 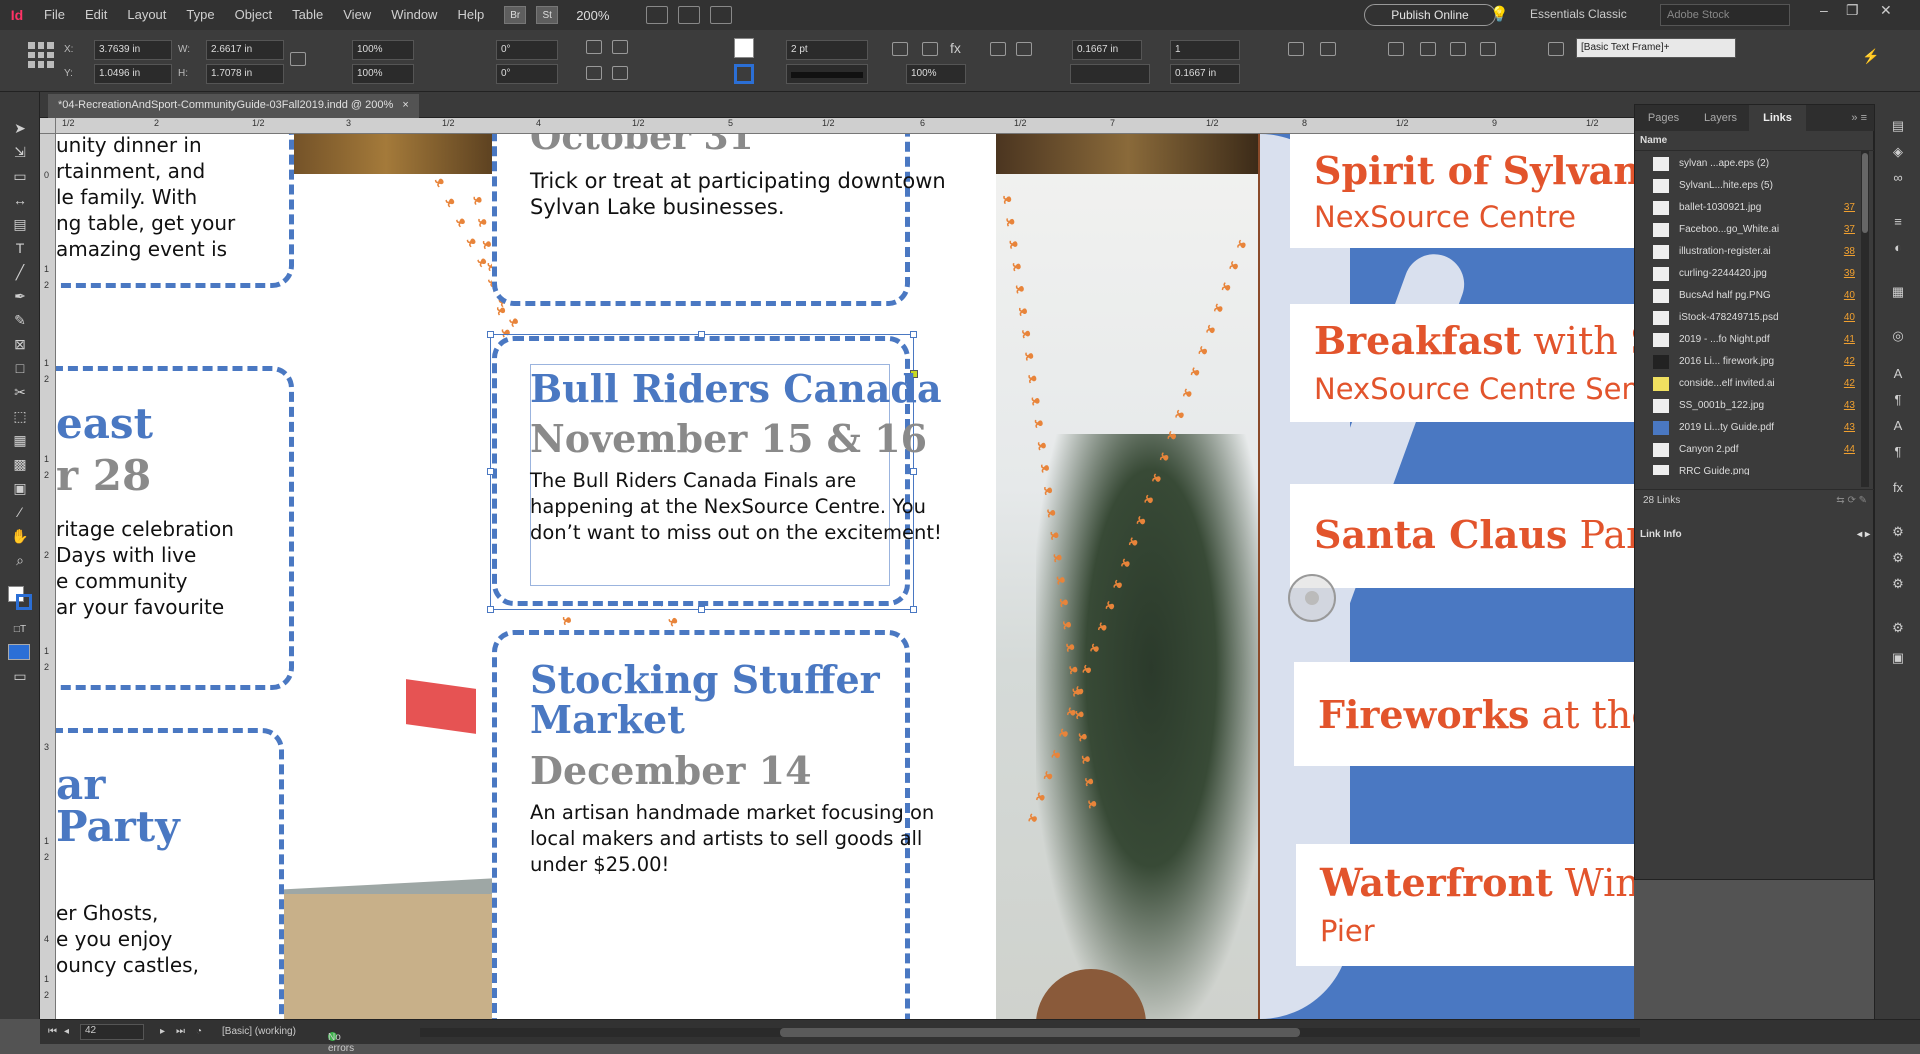 I want to click on link-info-nav-icon: ◂ ▸, so click(x=1863, y=534).